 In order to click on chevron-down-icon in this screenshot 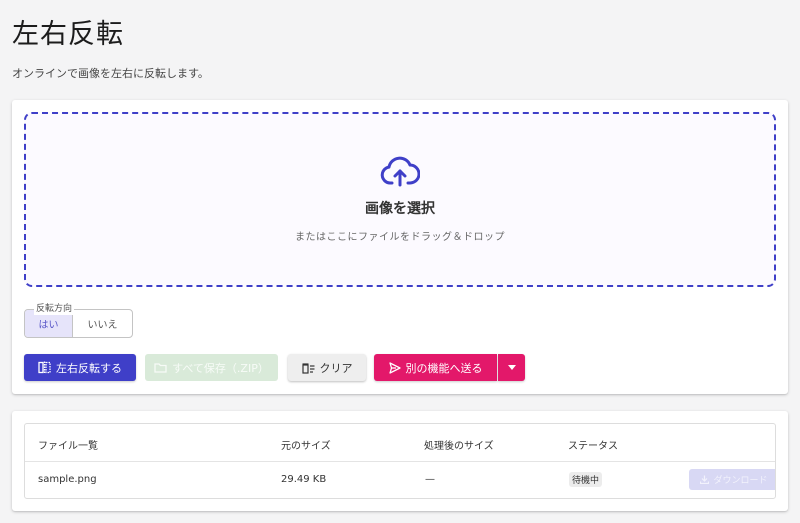, I will do `click(511, 367)`.